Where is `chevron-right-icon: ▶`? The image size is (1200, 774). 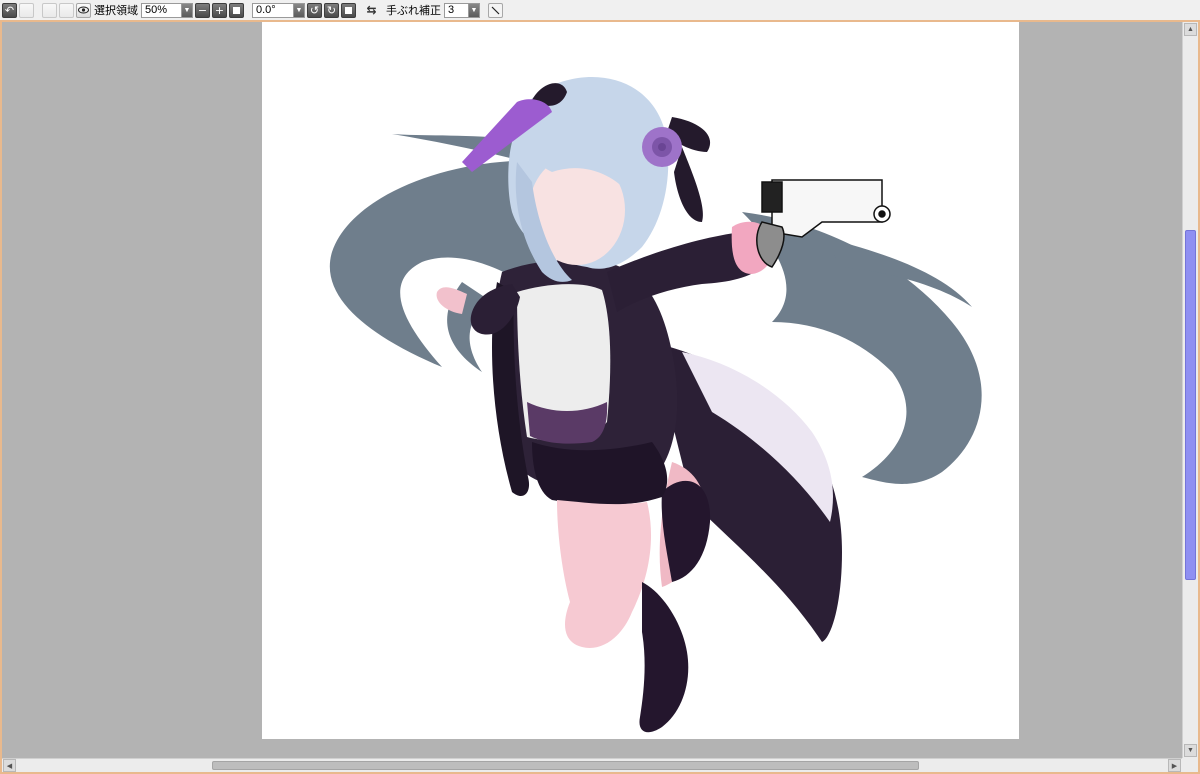 chevron-right-icon: ▶ is located at coordinates (1174, 766).